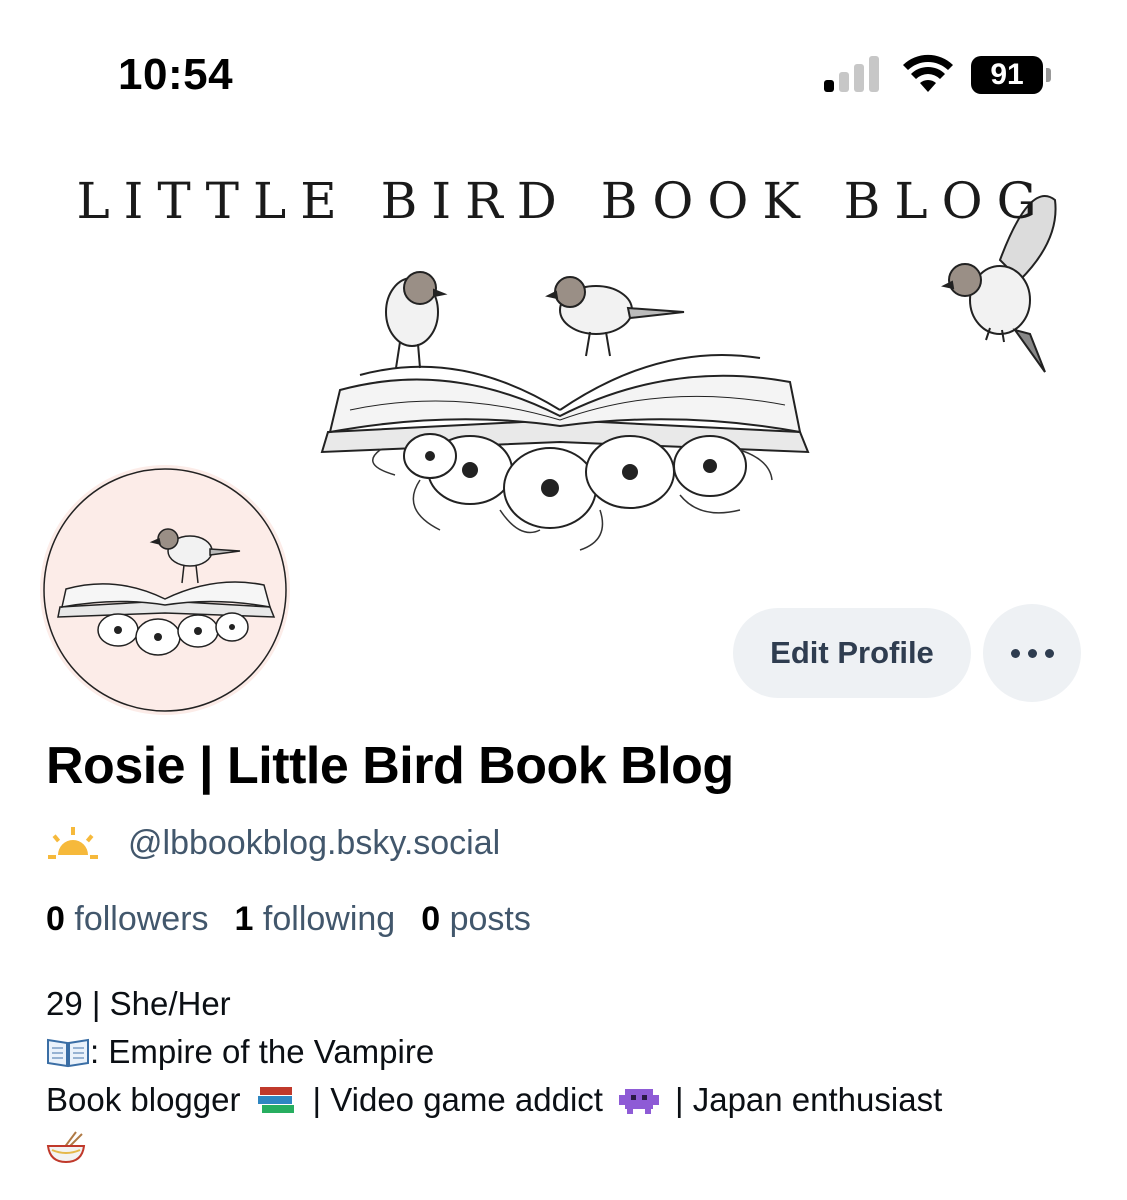  I want to click on handle-row: @lbbookblog.bsky.social, so click(274, 843).